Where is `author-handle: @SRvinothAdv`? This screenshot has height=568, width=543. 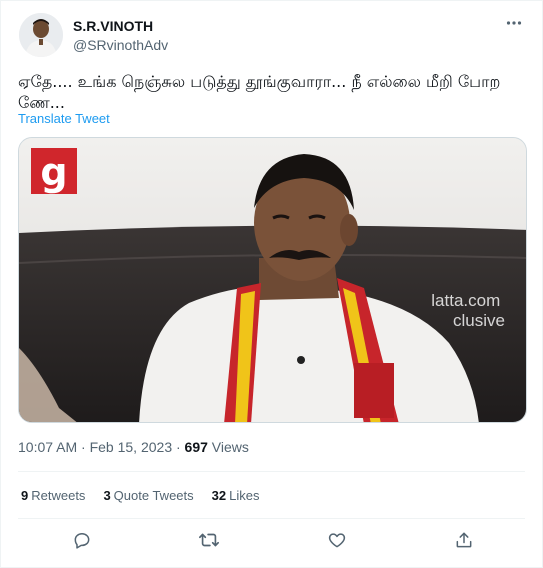
author-handle: @SRvinothAdv is located at coordinates (120, 45).